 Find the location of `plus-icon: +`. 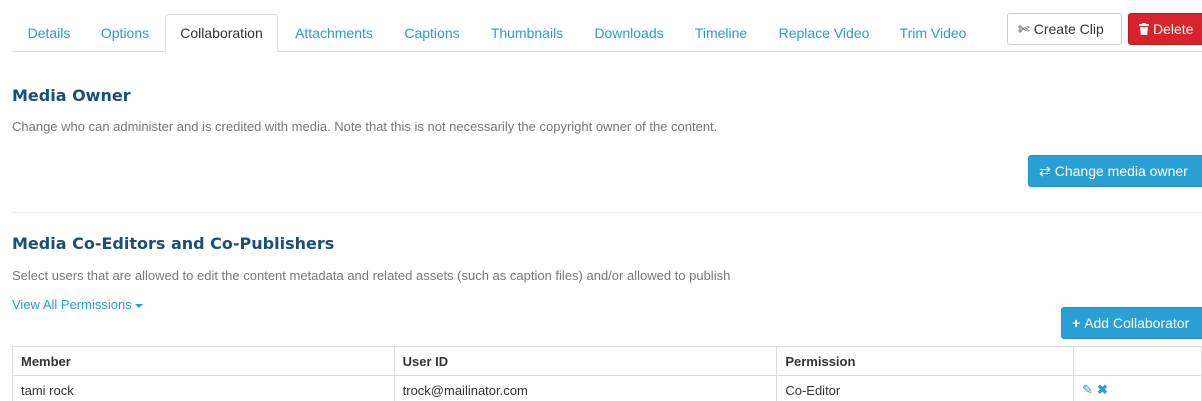

plus-icon: + is located at coordinates (1076, 323).